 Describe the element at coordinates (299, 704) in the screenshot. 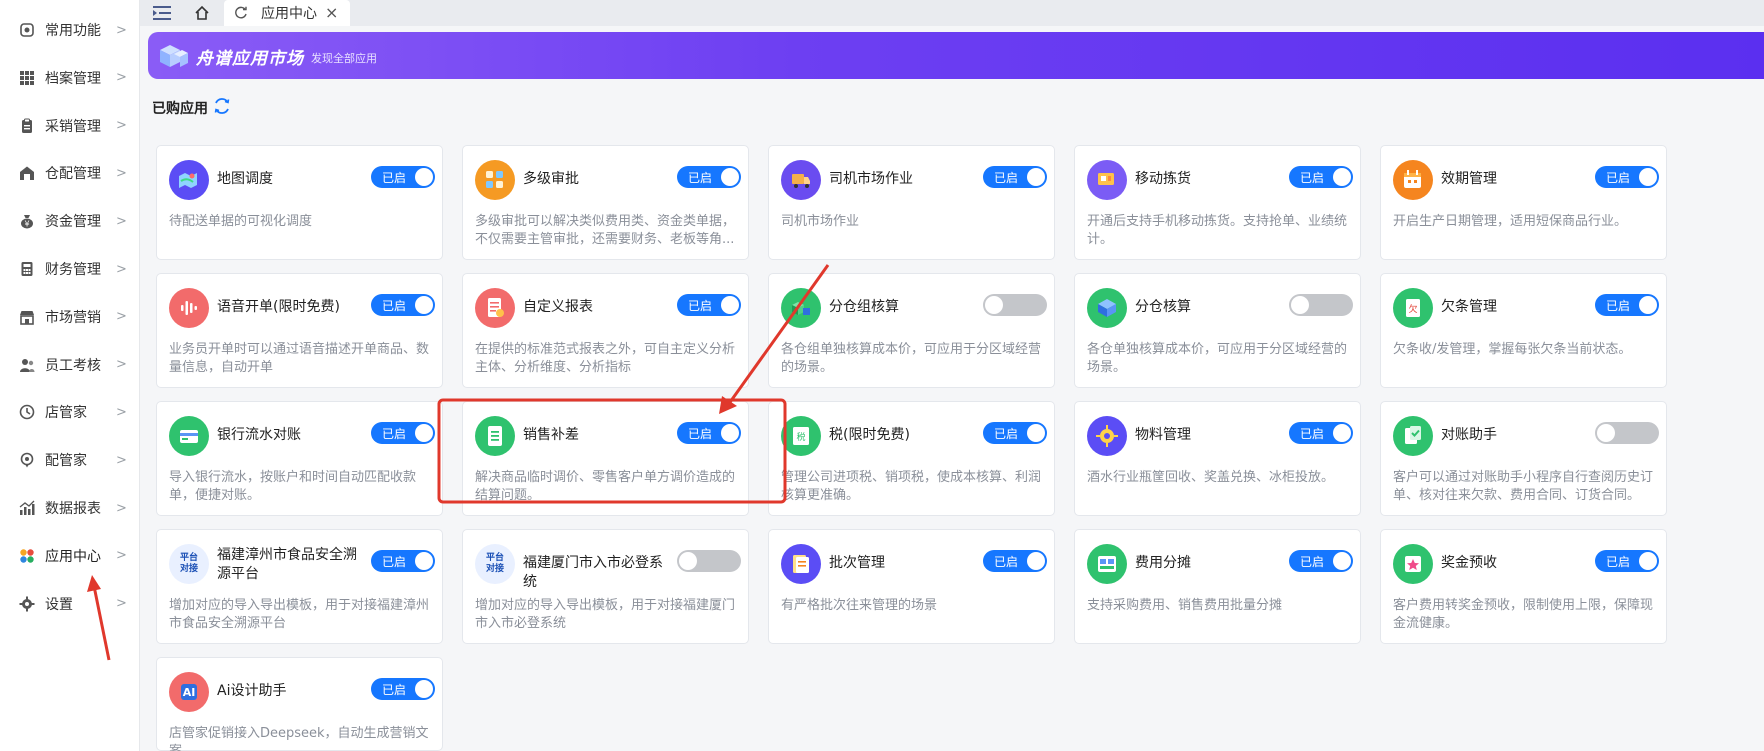

I see `app-card: AI Ai设计助手 已启店管家促销接入Deepseek，自动生成营销文案` at that location.